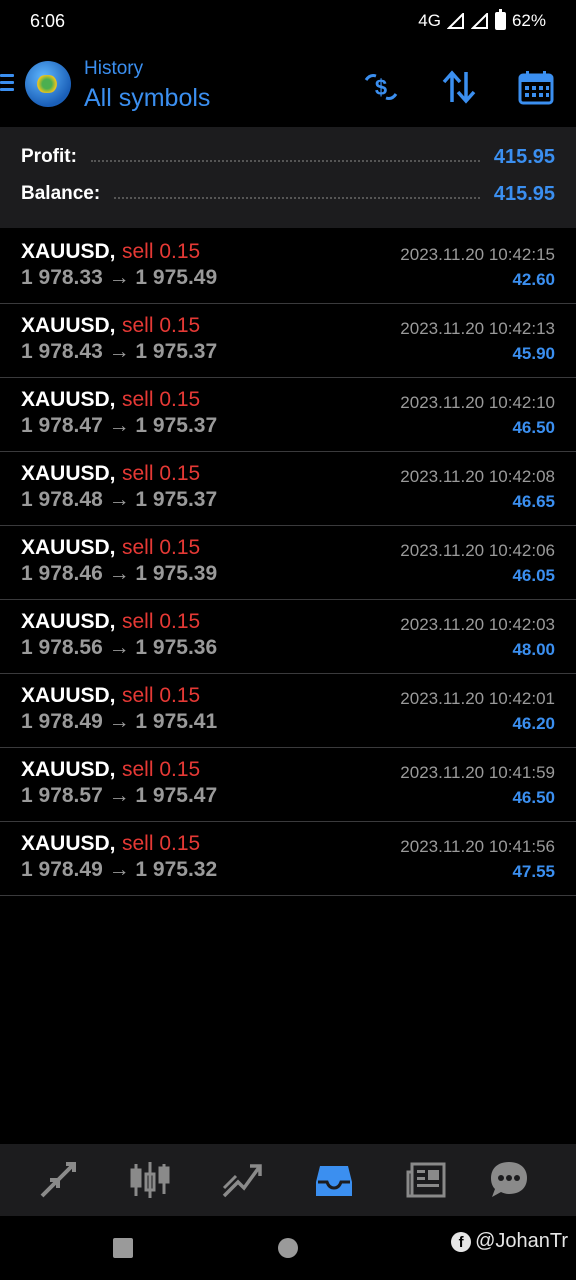 This screenshot has height=1280, width=576. What do you see at coordinates (150, 1180) in the screenshot?
I see `chart-icon` at bounding box center [150, 1180].